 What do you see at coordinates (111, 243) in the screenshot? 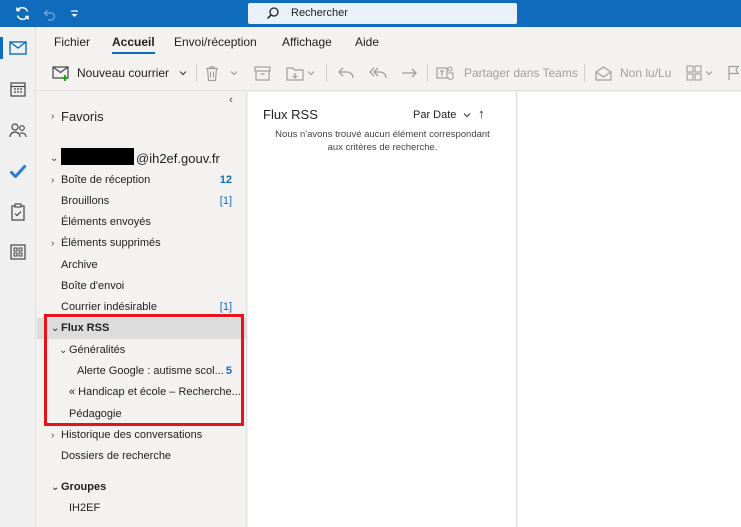
I see `folder-label: Éléments supprimés` at bounding box center [111, 243].